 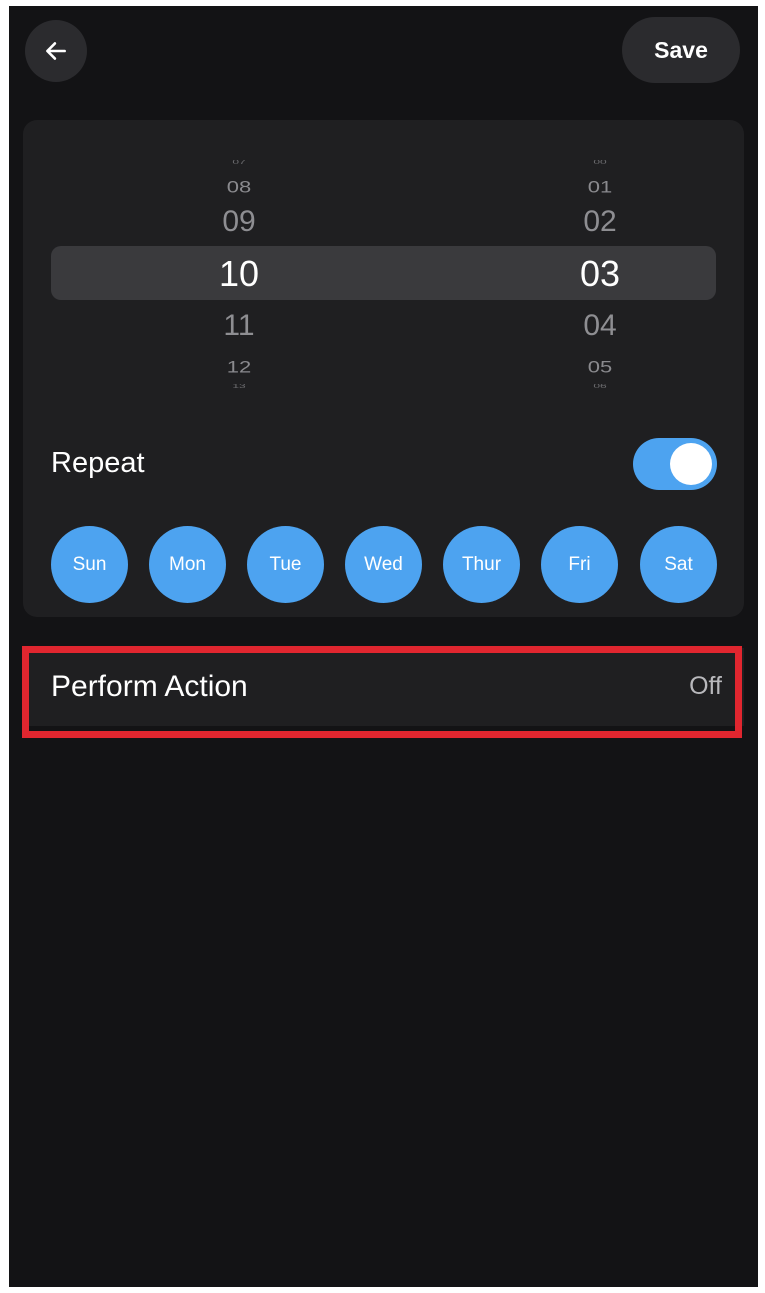 What do you see at coordinates (89, 564) in the screenshot?
I see `day-sun: Sun` at bounding box center [89, 564].